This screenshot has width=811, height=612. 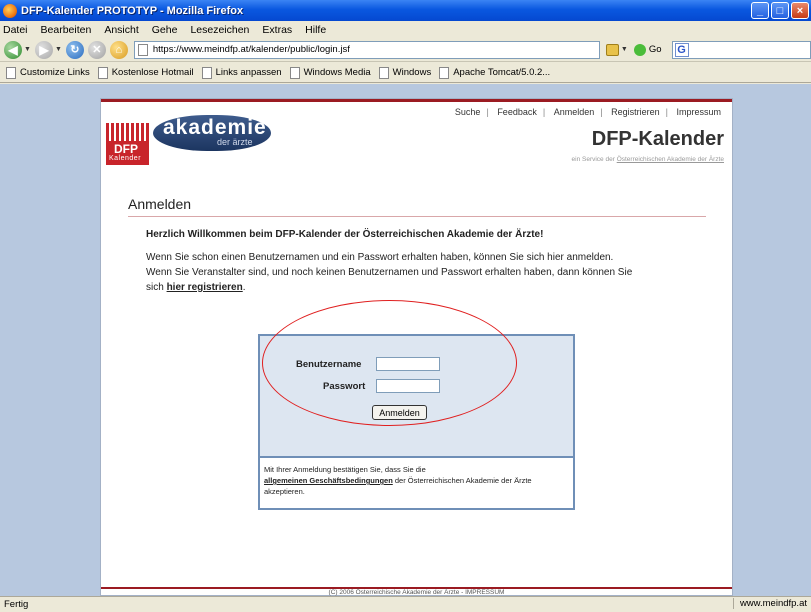 I want to click on back-button: ◀ ▼, so click(x=17, y=49).